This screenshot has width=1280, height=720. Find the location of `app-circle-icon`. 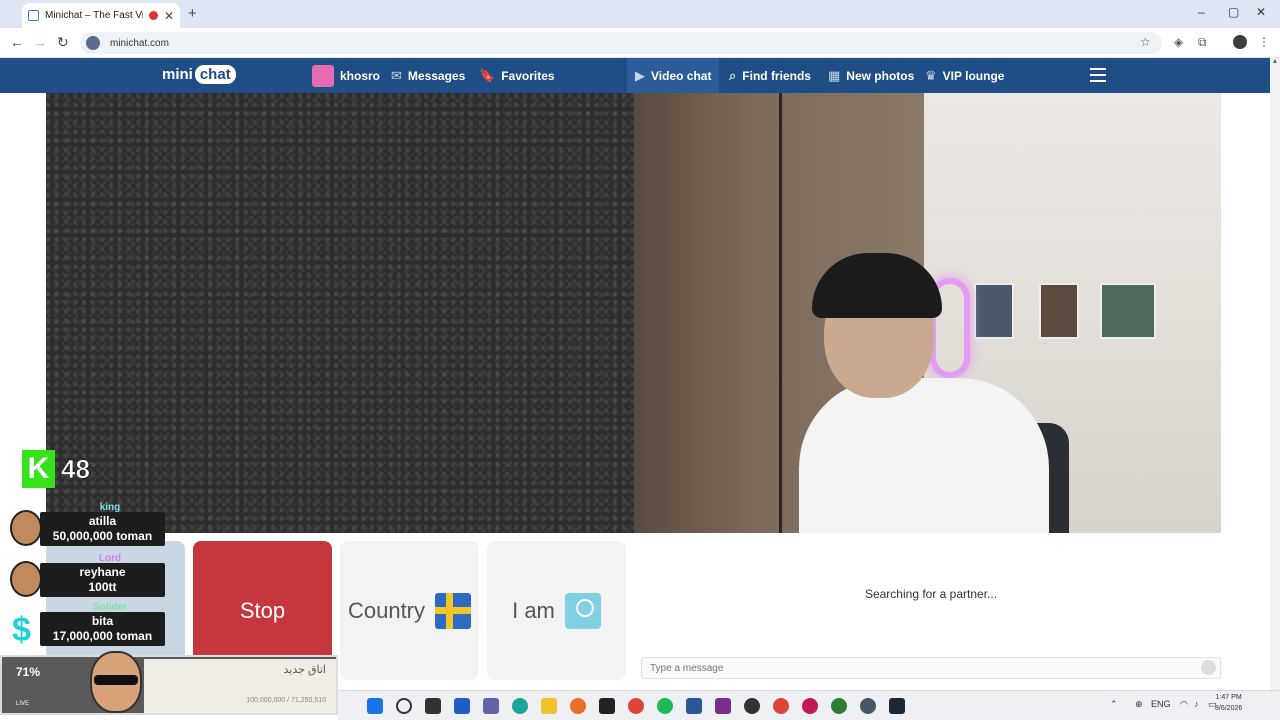

app-circle-icon is located at coordinates (868, 706).